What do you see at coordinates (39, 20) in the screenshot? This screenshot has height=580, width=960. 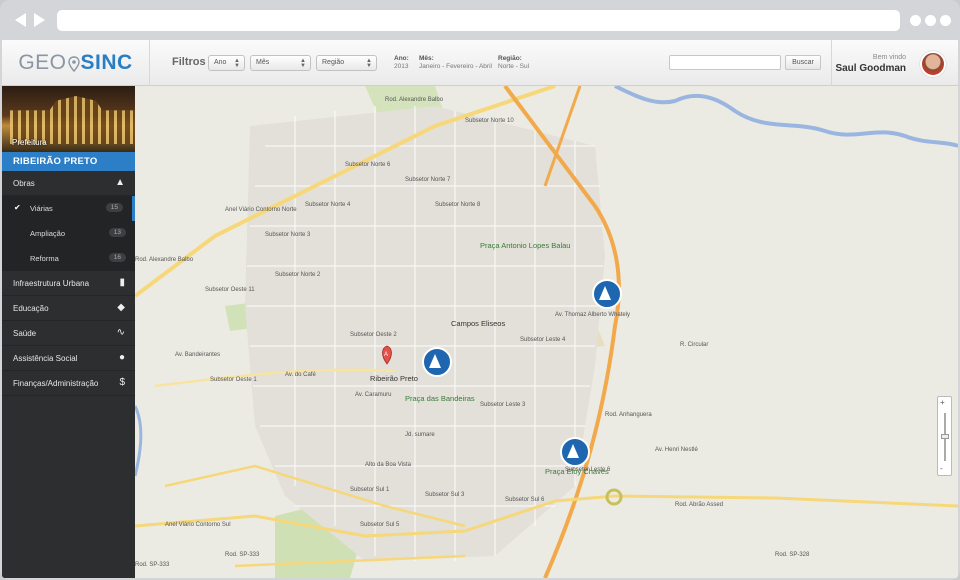 I see `forward-arrow-icon` at bounding box center [39, 20].